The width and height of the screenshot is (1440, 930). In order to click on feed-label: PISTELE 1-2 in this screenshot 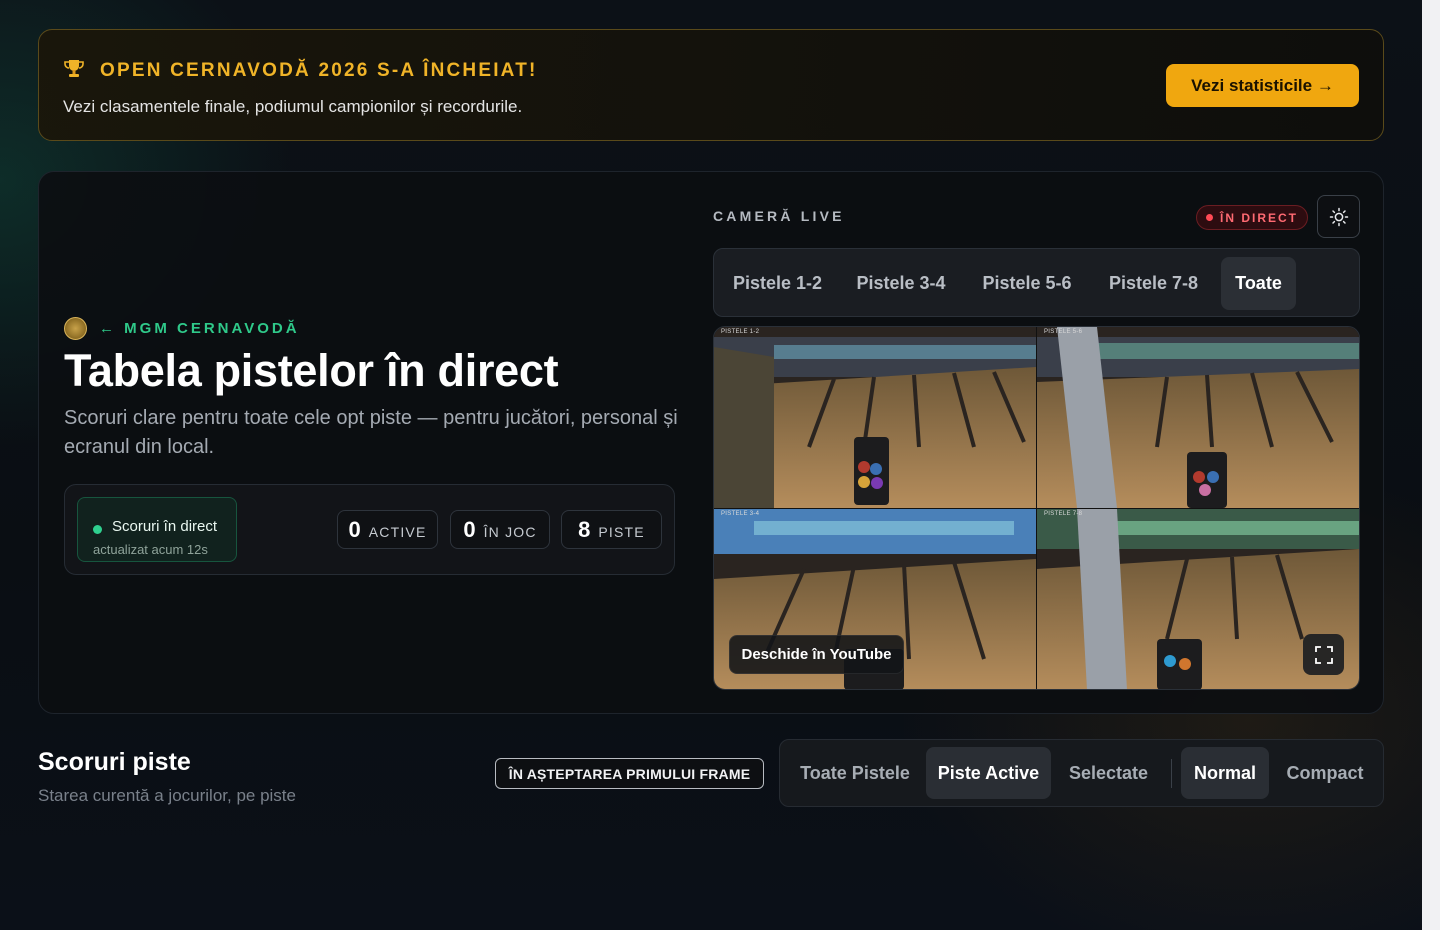, I will do `click(740, 332)`.